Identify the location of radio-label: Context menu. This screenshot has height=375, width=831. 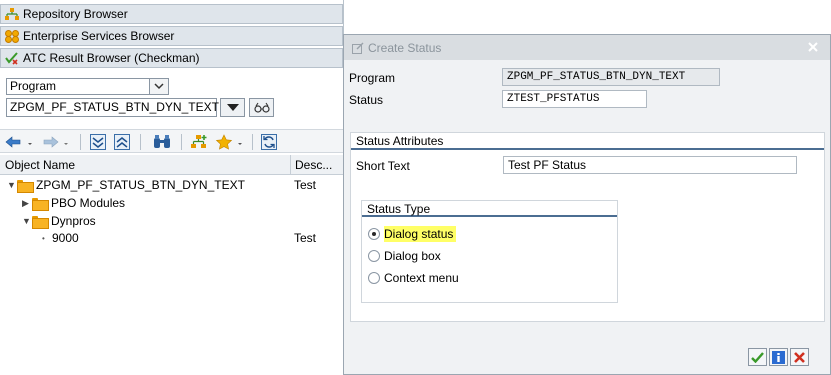
(421, 278).